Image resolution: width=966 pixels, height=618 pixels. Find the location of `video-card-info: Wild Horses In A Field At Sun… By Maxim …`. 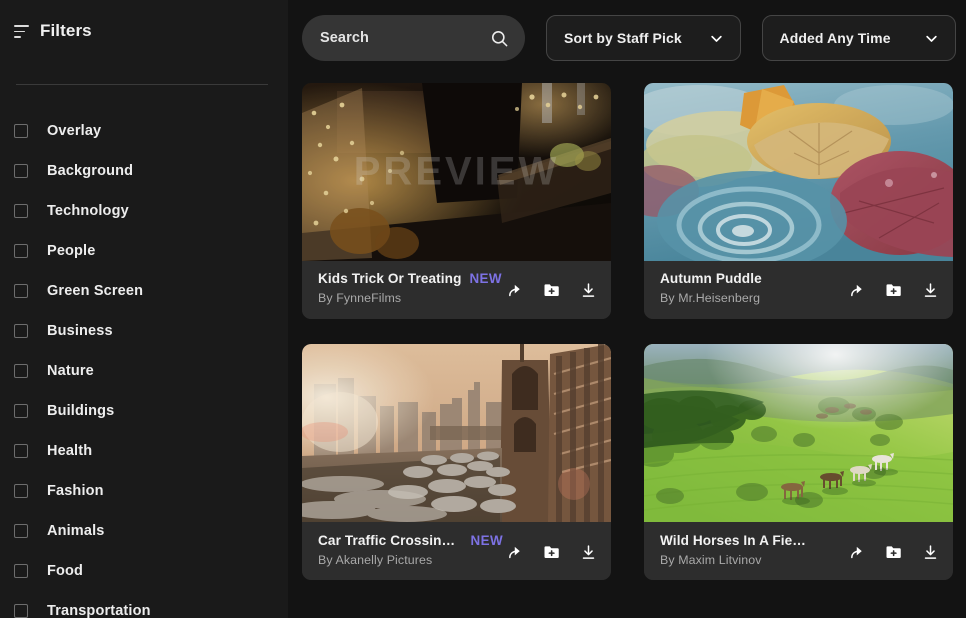

video-card-info: Wild Horses In A Field At Sun… By Maxim … is located at coordinates (798, 551).